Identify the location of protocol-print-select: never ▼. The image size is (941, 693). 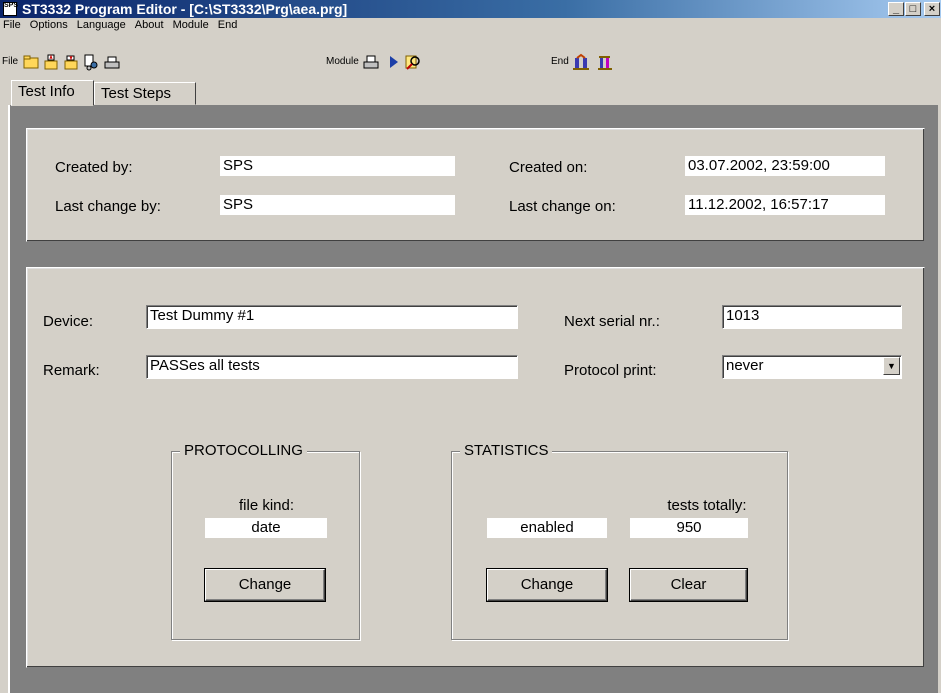
(812, 367).